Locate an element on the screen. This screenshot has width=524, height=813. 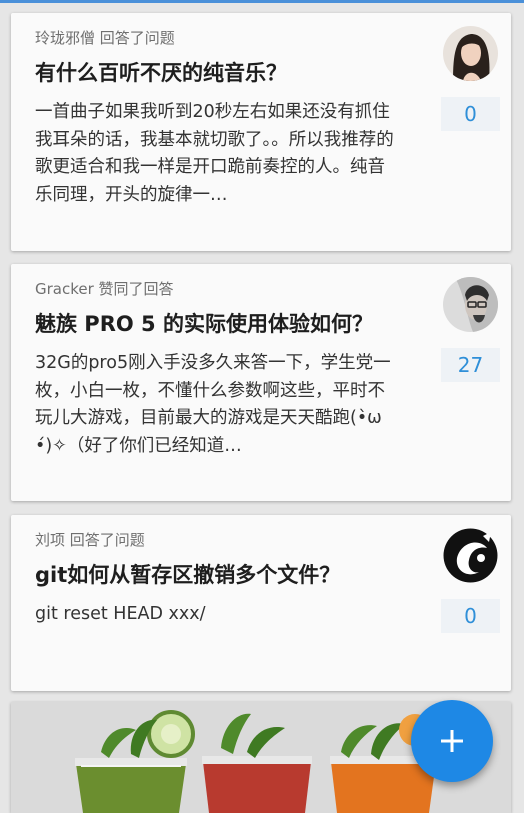
plus-icon is located at coordinates (452, 741).